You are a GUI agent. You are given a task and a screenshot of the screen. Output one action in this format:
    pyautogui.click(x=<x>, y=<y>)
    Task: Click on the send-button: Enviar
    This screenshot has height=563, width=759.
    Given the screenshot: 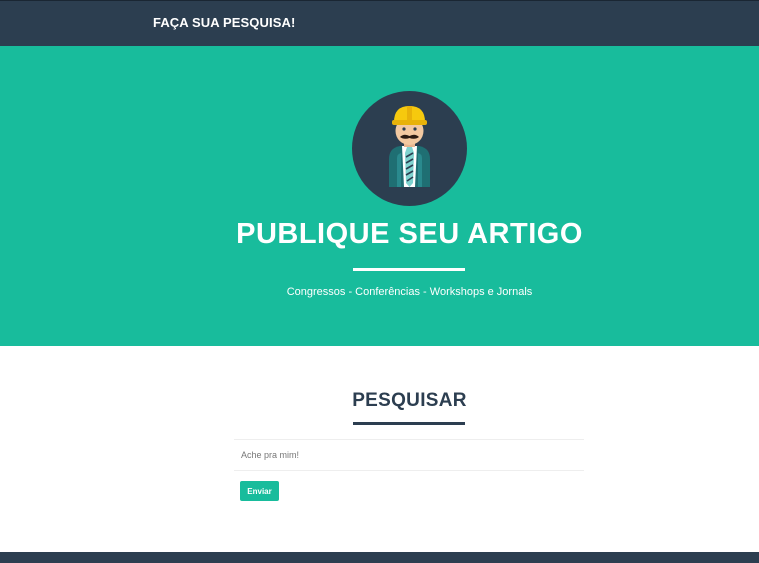 What is the action you would take?
    pyautogui.click(x=259, y=491)
    